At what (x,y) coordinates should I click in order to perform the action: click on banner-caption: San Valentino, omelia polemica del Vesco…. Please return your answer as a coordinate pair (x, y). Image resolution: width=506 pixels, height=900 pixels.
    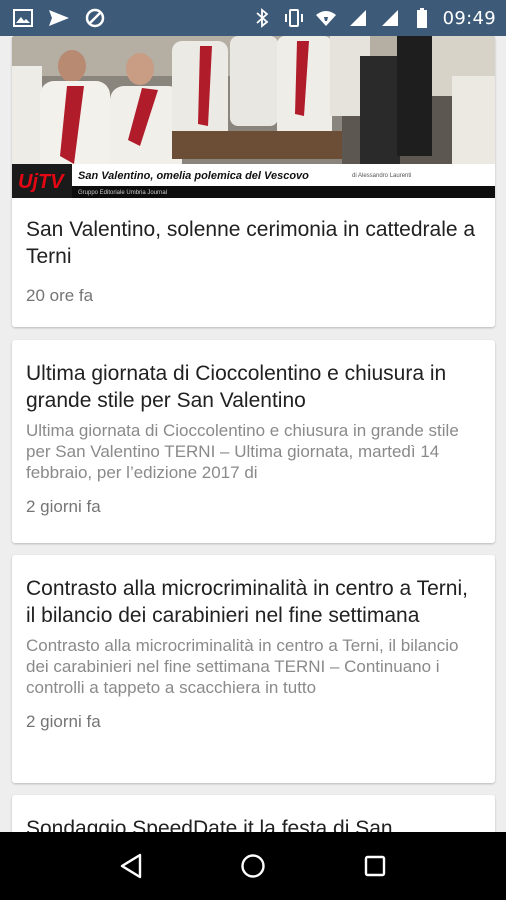
    Looking at the image, I should click on (193, 176).